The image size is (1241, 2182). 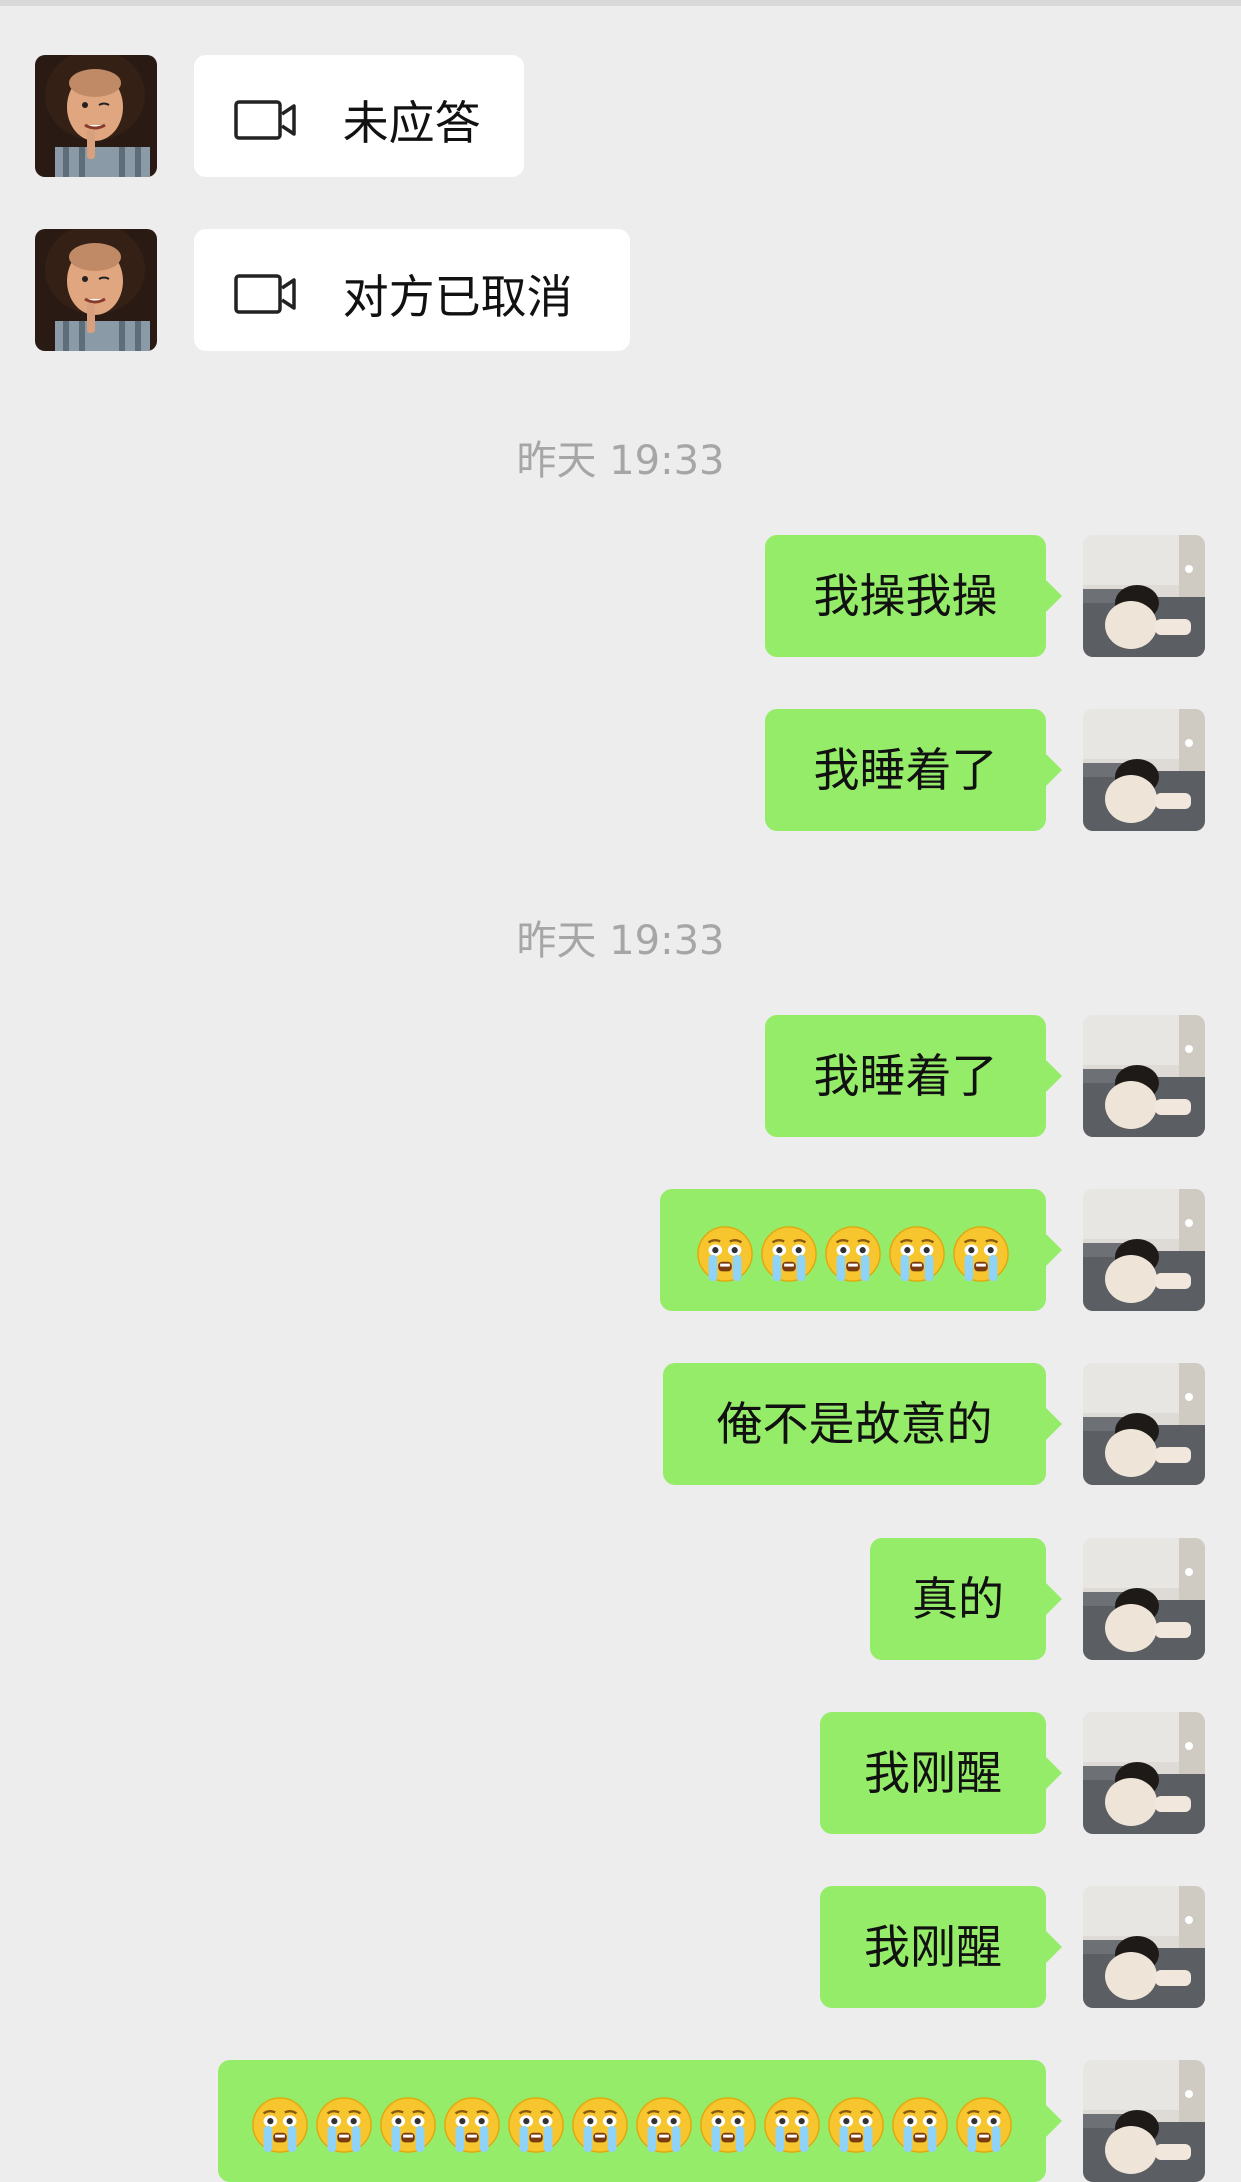 I want to click on call-status-label: 对方已取消, so click(x=457, y=296).